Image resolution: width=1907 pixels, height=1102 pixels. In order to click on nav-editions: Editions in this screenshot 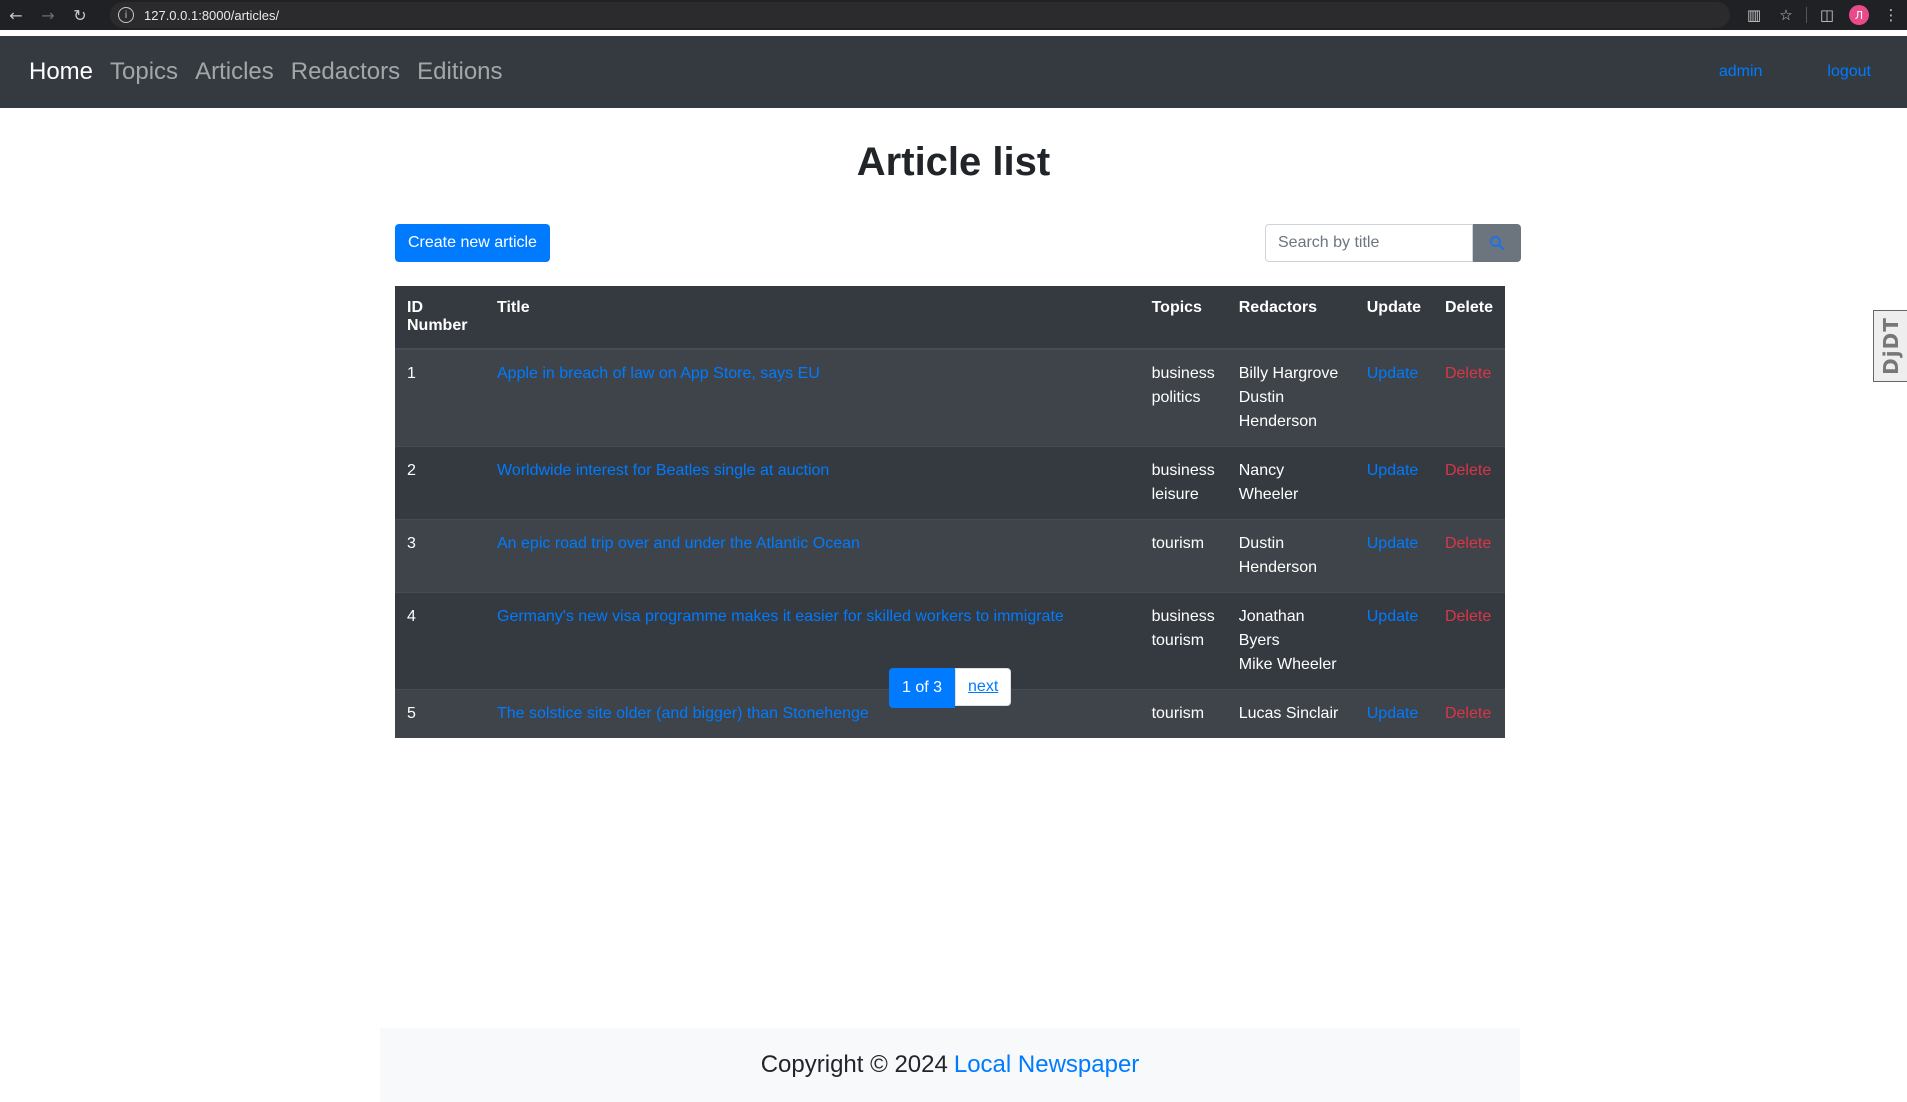, I will do `click(459, 72)`.